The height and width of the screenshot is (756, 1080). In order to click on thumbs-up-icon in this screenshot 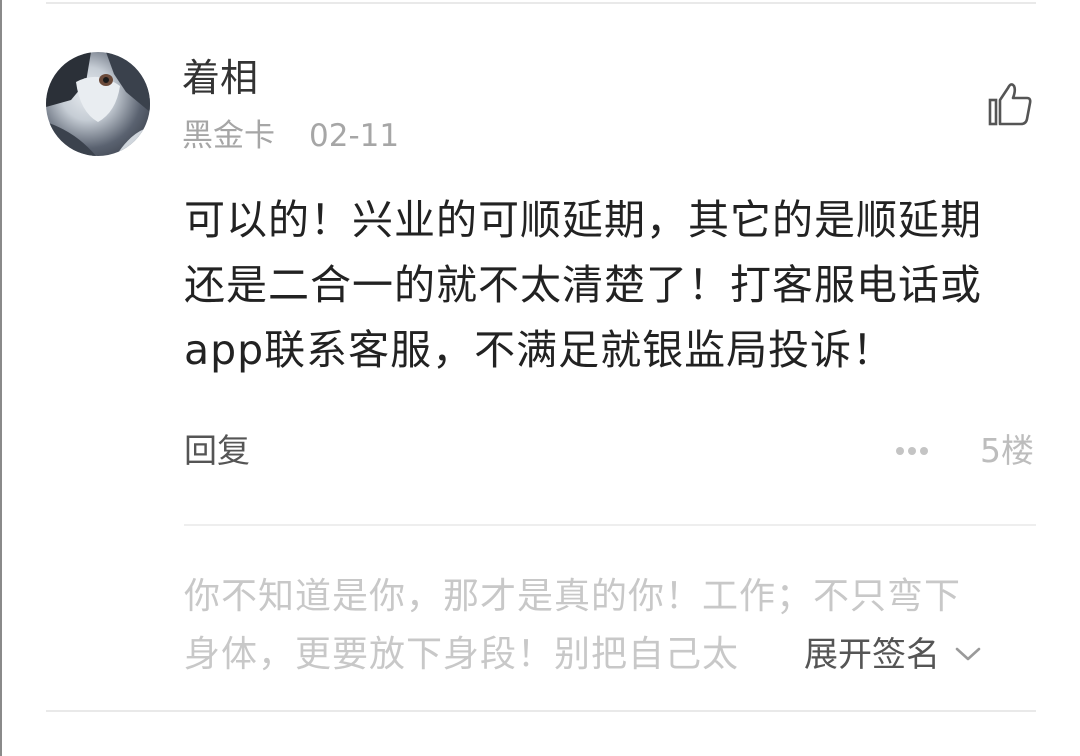, I will do `click(1010, 104)`.